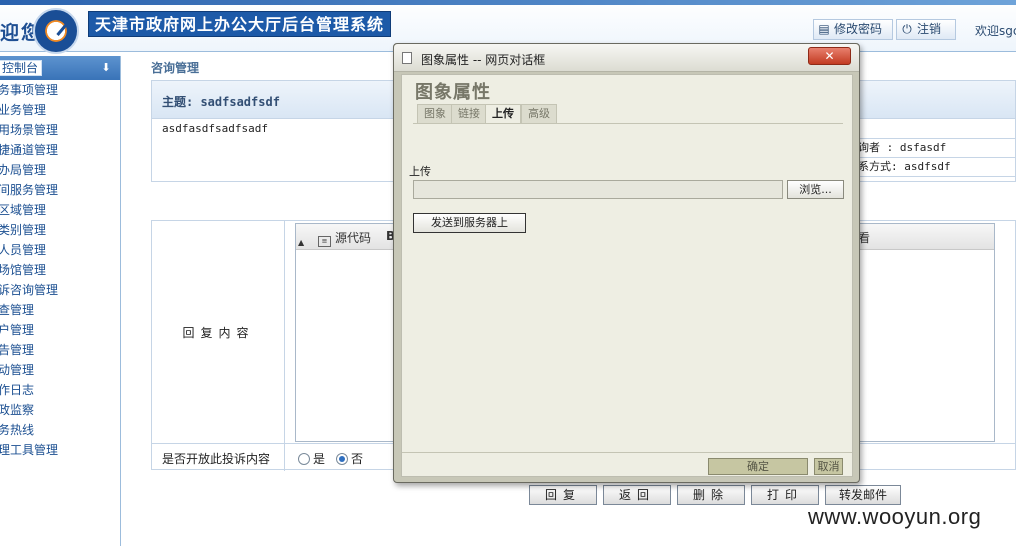 This screenshot has width=1016, height=546. I want to click on sidebar-item: 类别管理, so click(60, 230).